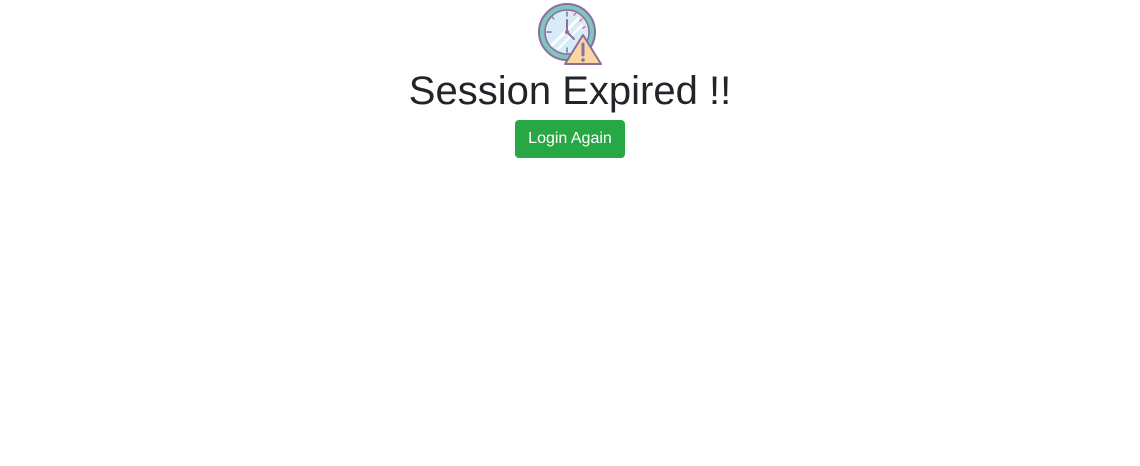  What do you see at coordinates (570, 139) in the screenshot?
I see `login-again-button: Login Again` at bounding box center [570, 139].